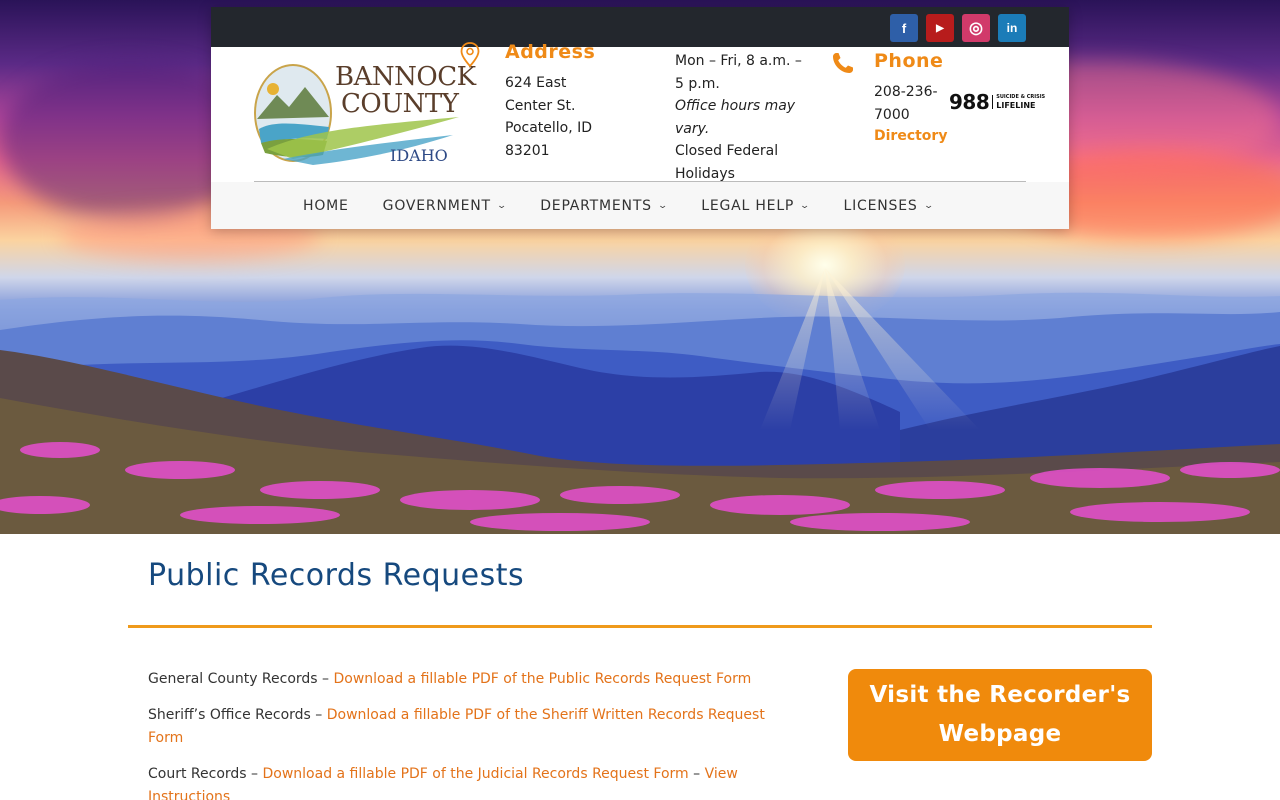 This screenshot has height=800, width=1280. Describe the element at coordinates (560, 117) in the screenshot. I see `address-text: 624 East Center St. Pocatello, ID 83201` at that location.